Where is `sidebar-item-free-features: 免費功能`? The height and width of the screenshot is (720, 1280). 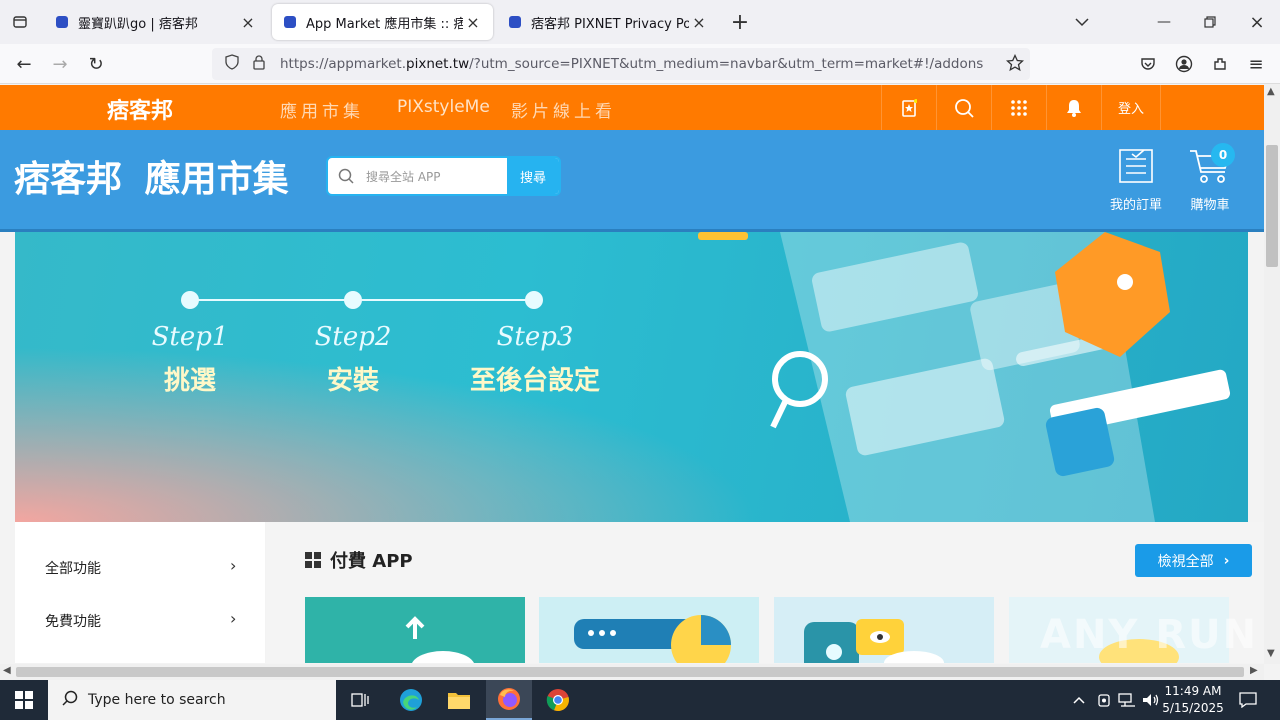 sidebar-item-free-features: 免費功能 is located at coordinates (73, 621).